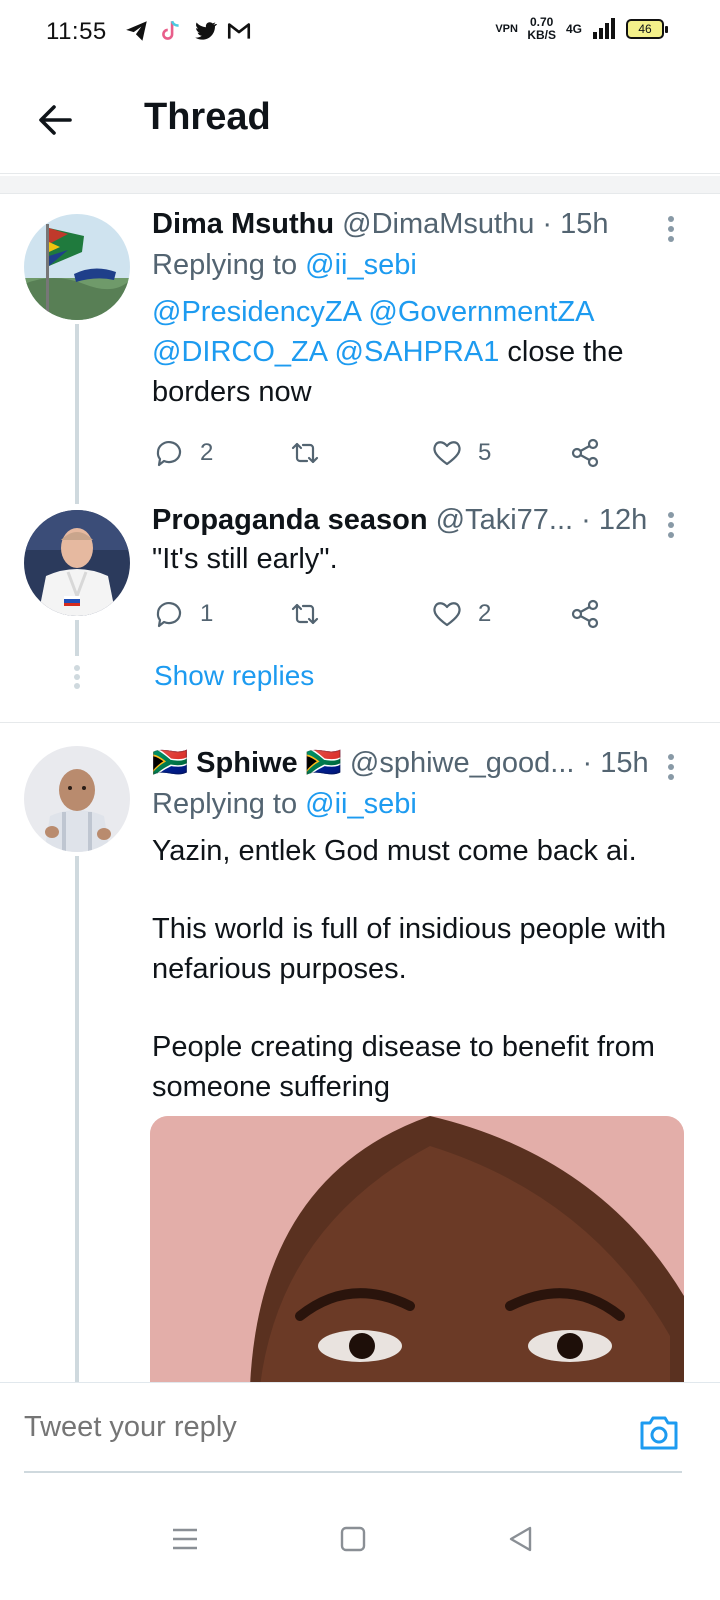  I want to click on notification-icons, so click(188, 31).